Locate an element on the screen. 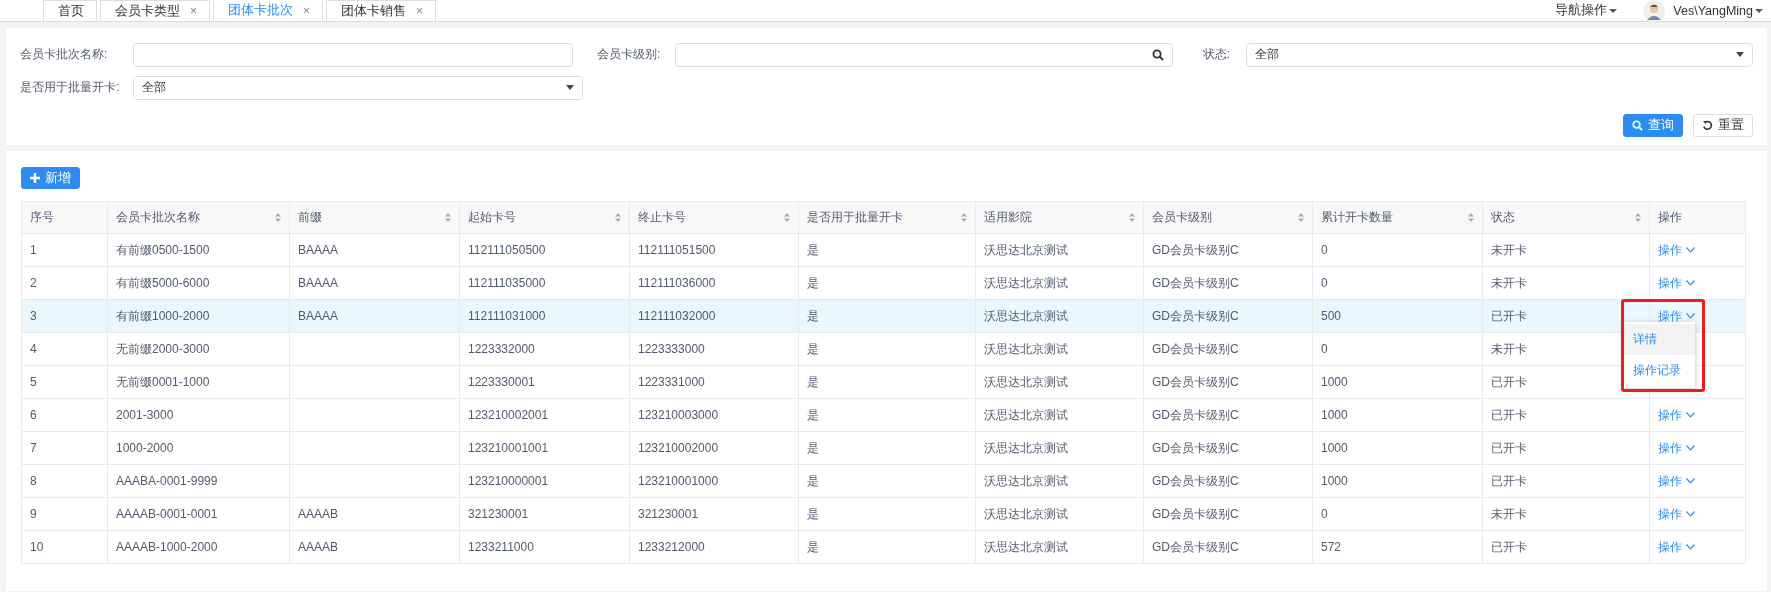 This screenshot has width=1771, height=592. table-cell: AAAAB-1000-2000 is located at coordinates (198, 547).